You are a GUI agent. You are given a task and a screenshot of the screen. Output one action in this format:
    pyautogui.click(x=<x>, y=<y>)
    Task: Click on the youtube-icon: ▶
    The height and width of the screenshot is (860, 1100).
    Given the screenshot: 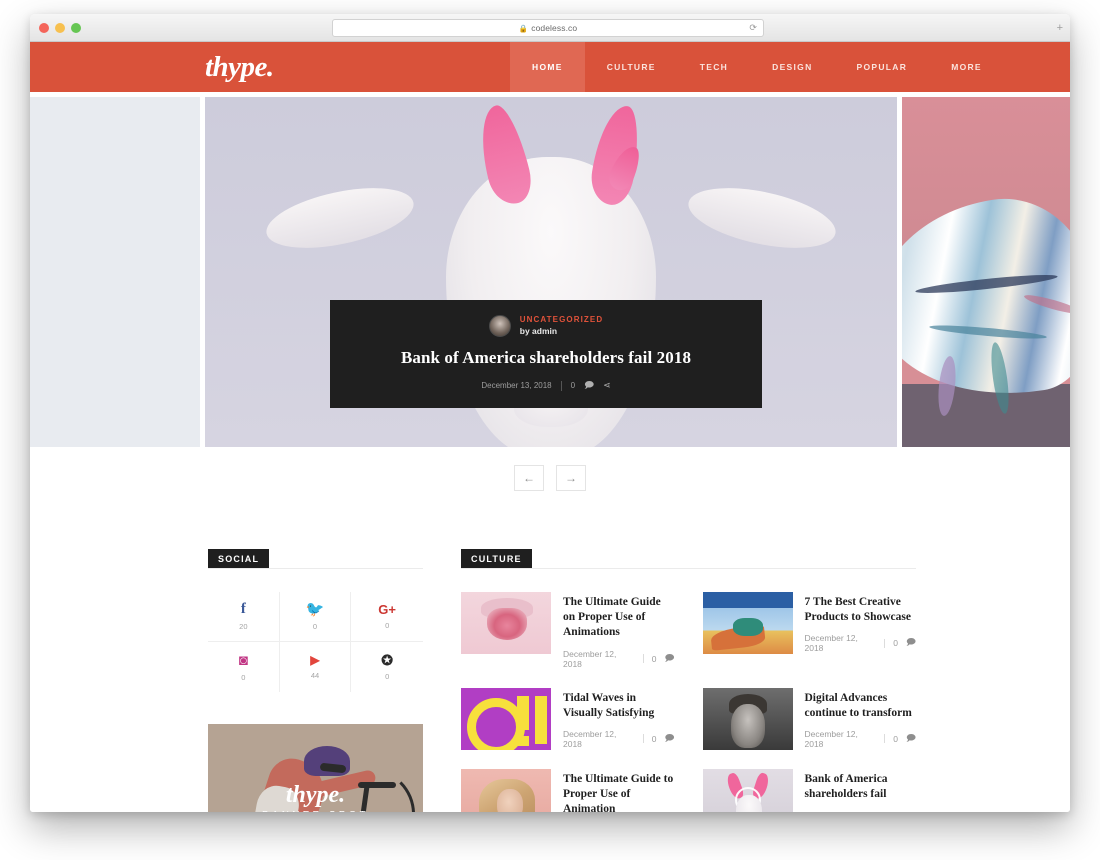 What is the action you would take?
    pyautogui.click(x=315, y=660)
    